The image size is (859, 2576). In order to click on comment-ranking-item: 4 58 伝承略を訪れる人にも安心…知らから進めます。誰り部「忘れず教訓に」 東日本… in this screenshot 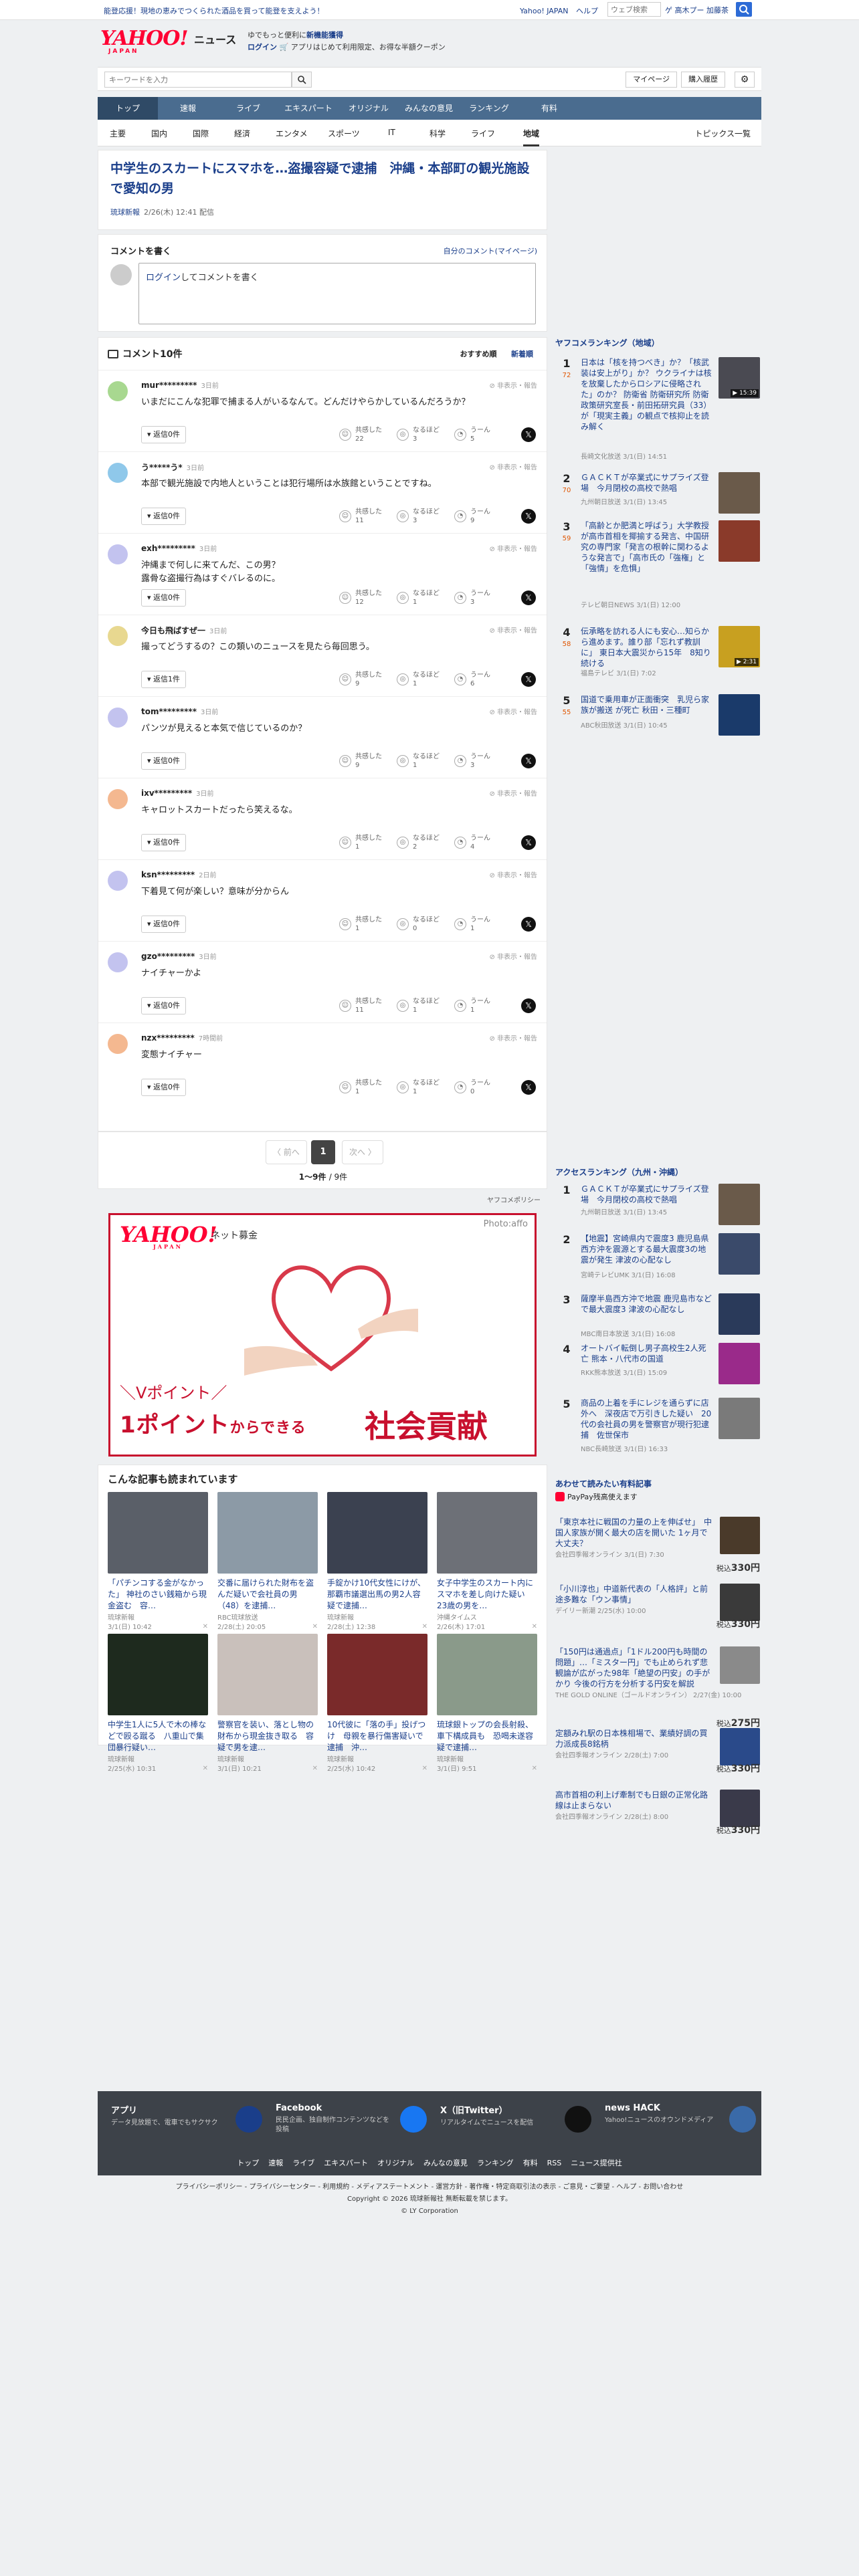, I will do `click(658, 652)`.